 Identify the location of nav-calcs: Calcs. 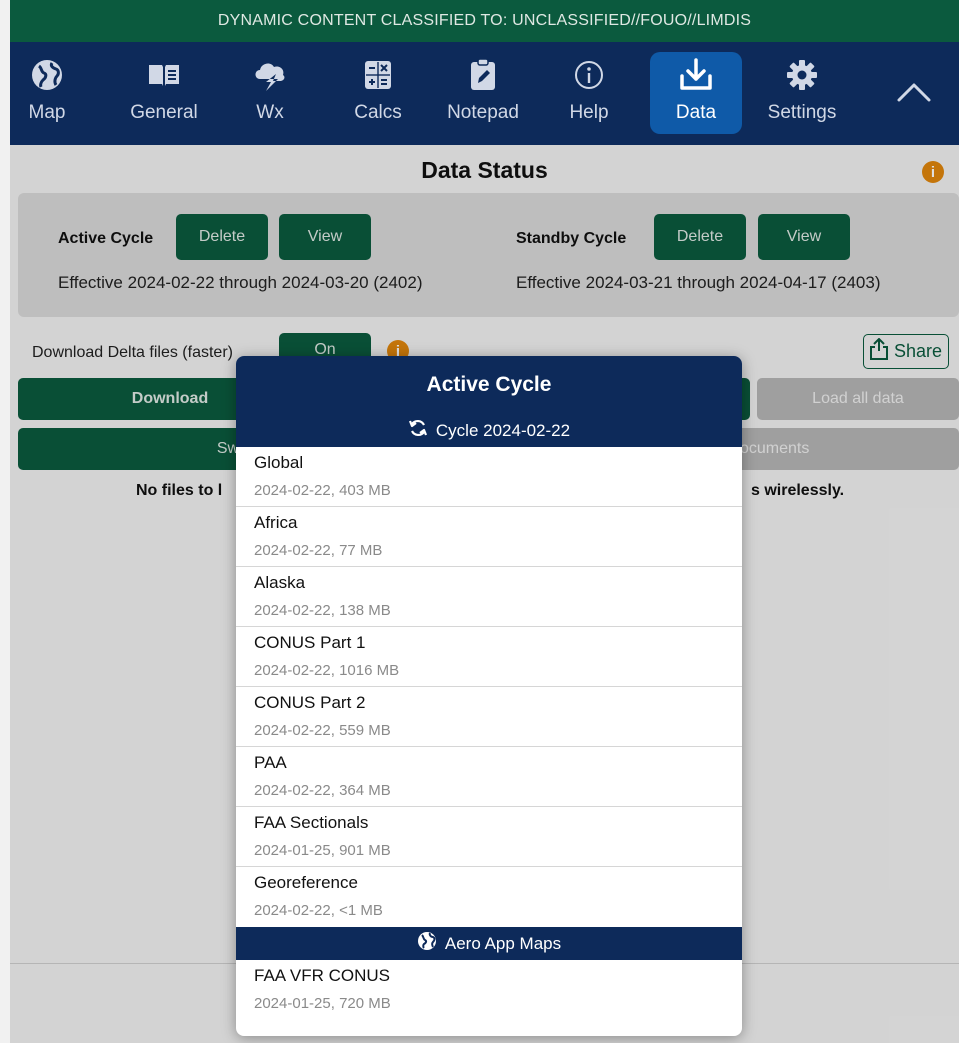
(378, 93).